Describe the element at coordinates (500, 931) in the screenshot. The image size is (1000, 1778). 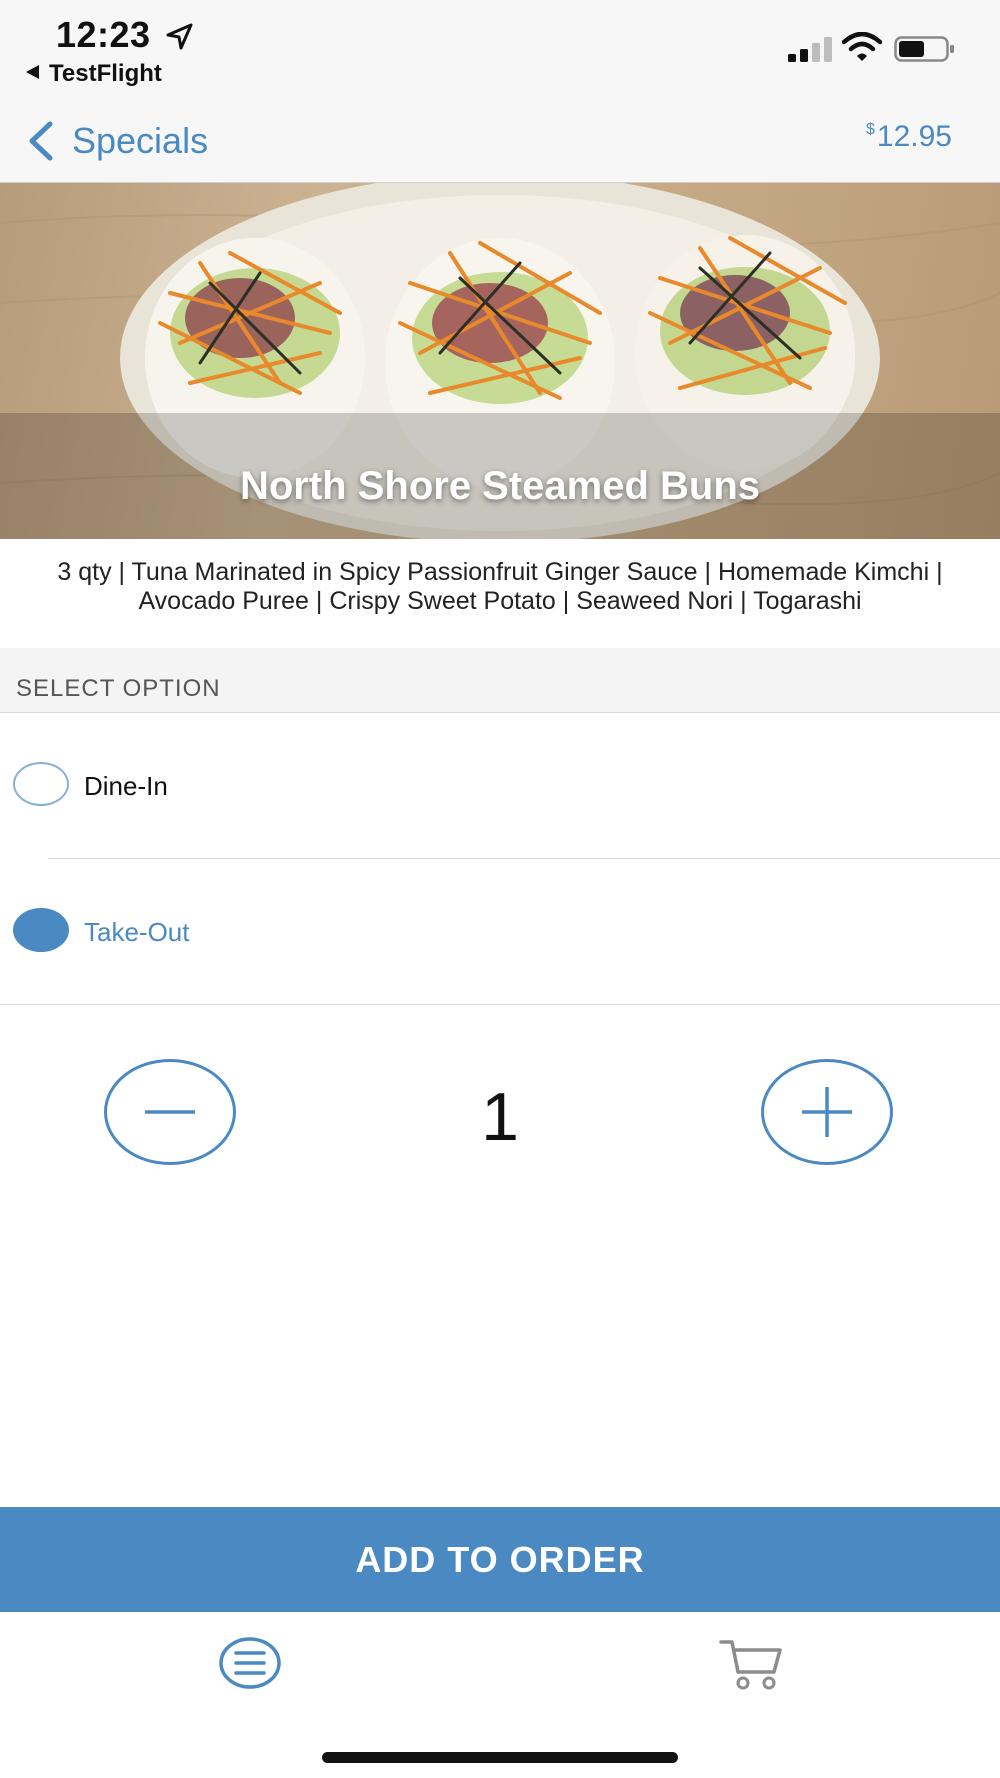
I see `option-take-out: Take-Out` at that location.